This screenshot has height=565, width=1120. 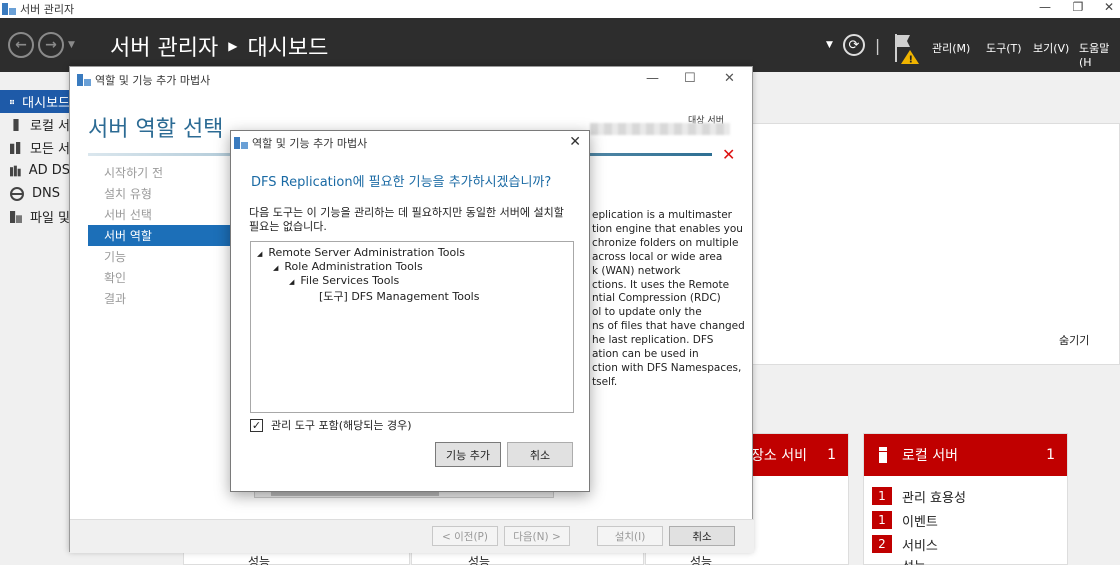 I want to click on sidebar-item-ad-ds: AD DS, so click(x=35, y=170).